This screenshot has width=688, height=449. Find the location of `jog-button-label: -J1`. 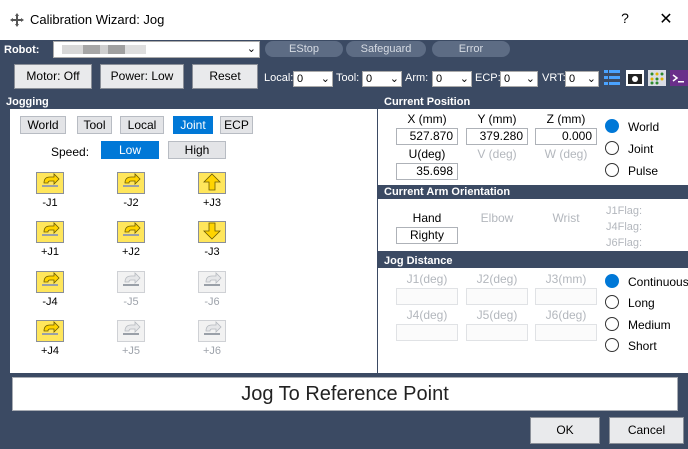

jog-button-label: -J1 is located at coordinates (50, 203).